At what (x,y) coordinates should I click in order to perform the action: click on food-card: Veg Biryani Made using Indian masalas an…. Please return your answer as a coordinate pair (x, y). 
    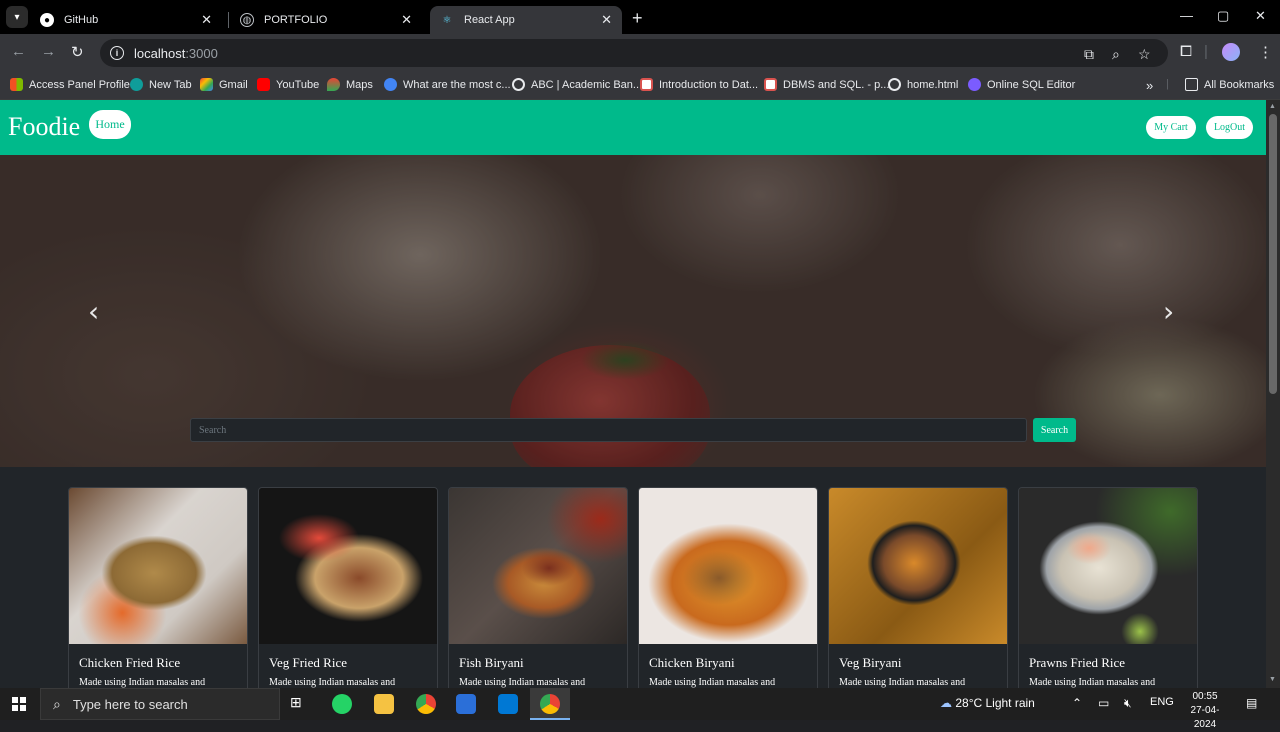
    Looking at the image, I should click on (918, 587).